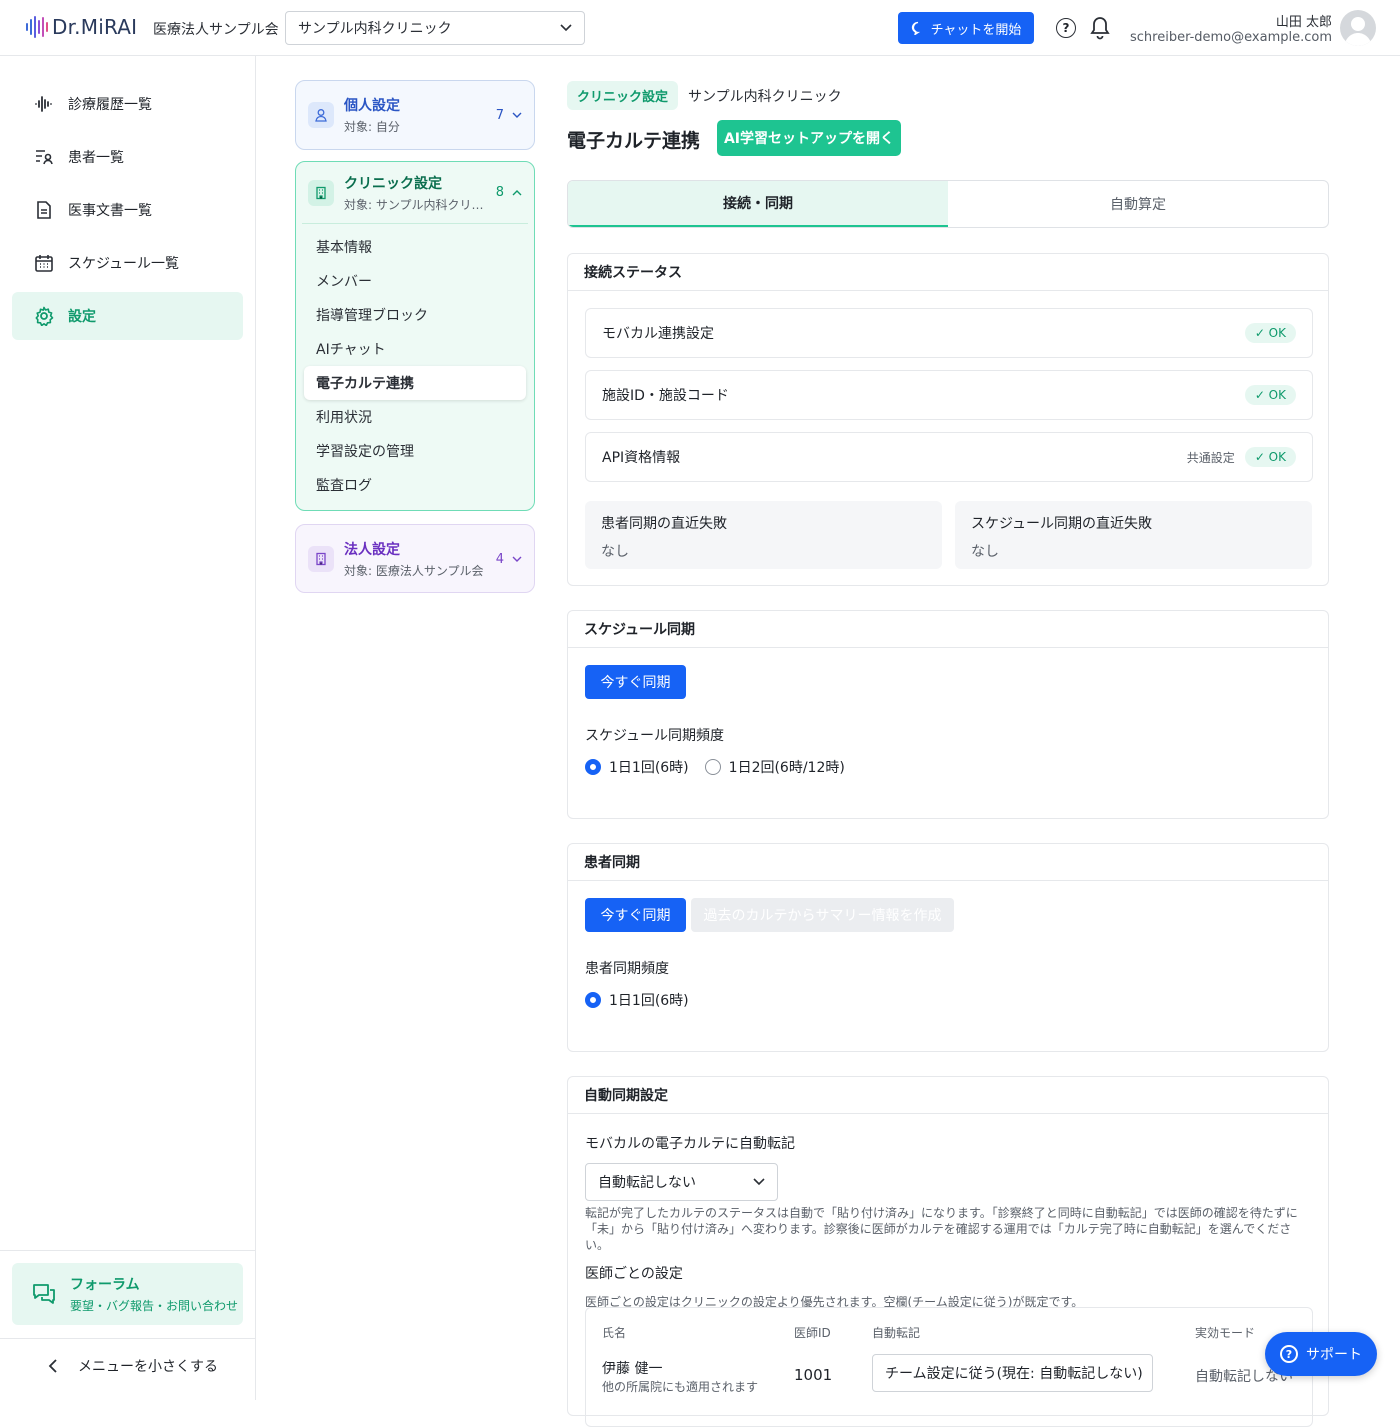  Describe the element at coordinates (127, 157) in the screenshot. I see `sidebar-item-patients: 患者一覧` at that location.